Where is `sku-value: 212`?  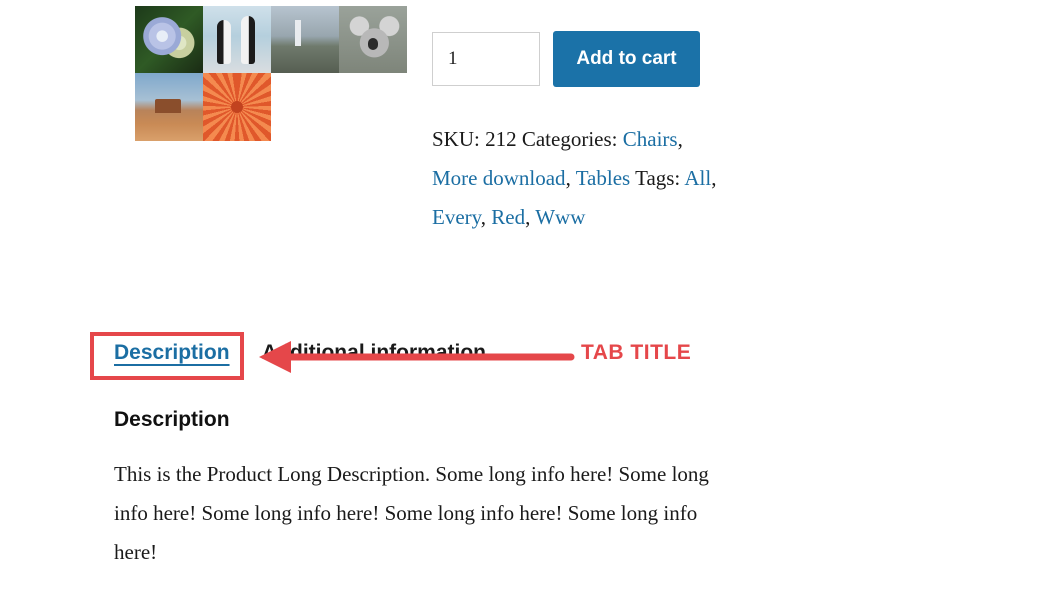 sku-value: 212 is located at coordinates (501, 139).